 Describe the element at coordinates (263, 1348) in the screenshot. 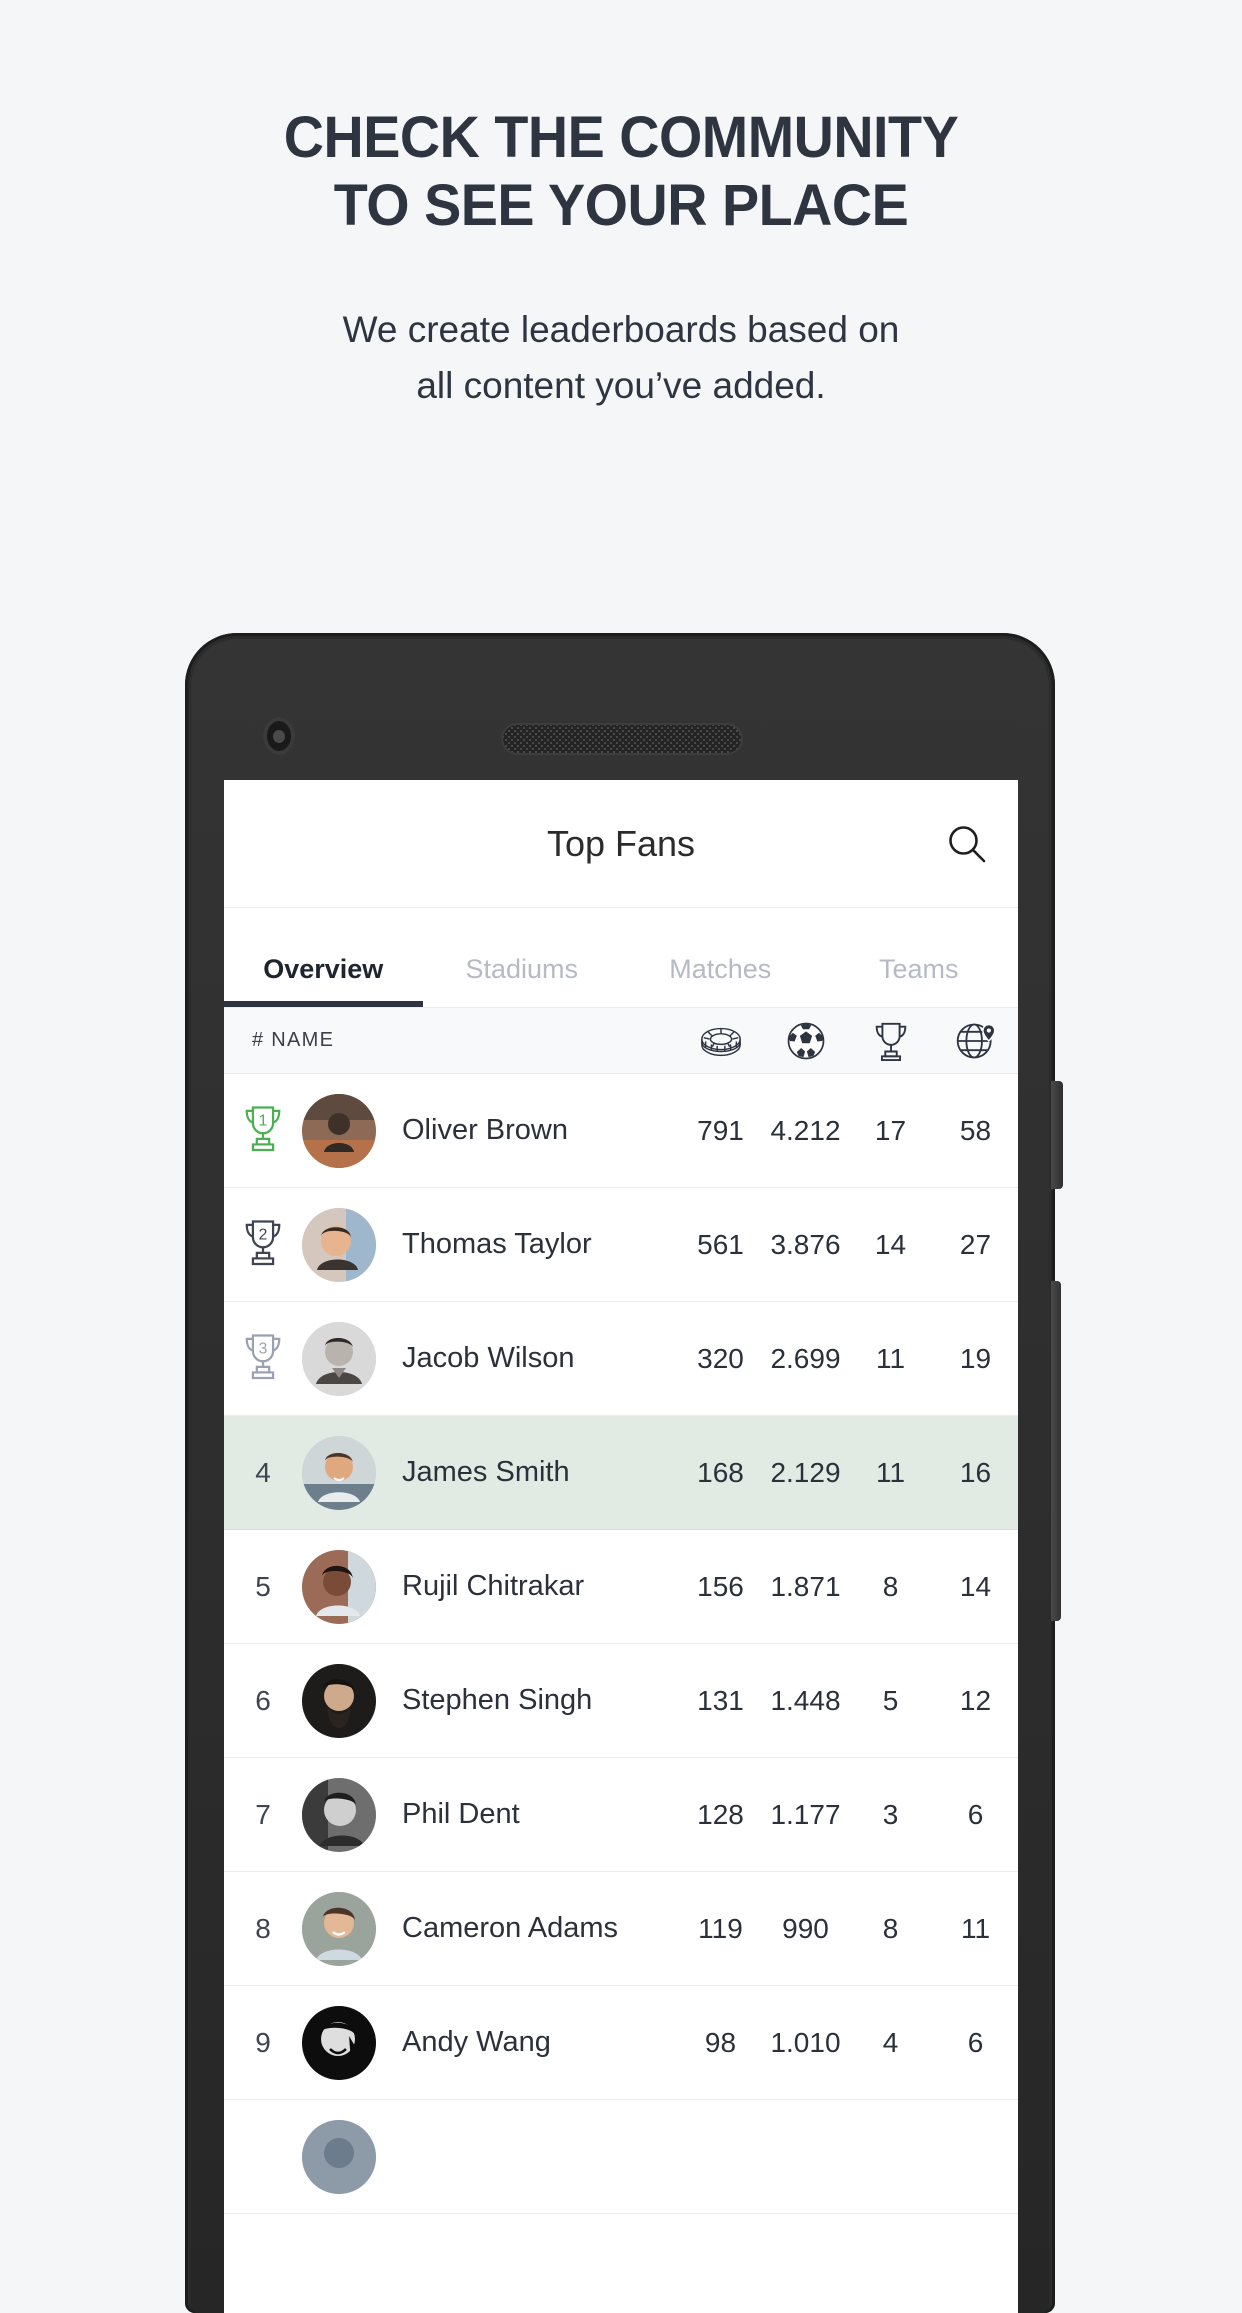

I see `svg-text: 3` at that location.